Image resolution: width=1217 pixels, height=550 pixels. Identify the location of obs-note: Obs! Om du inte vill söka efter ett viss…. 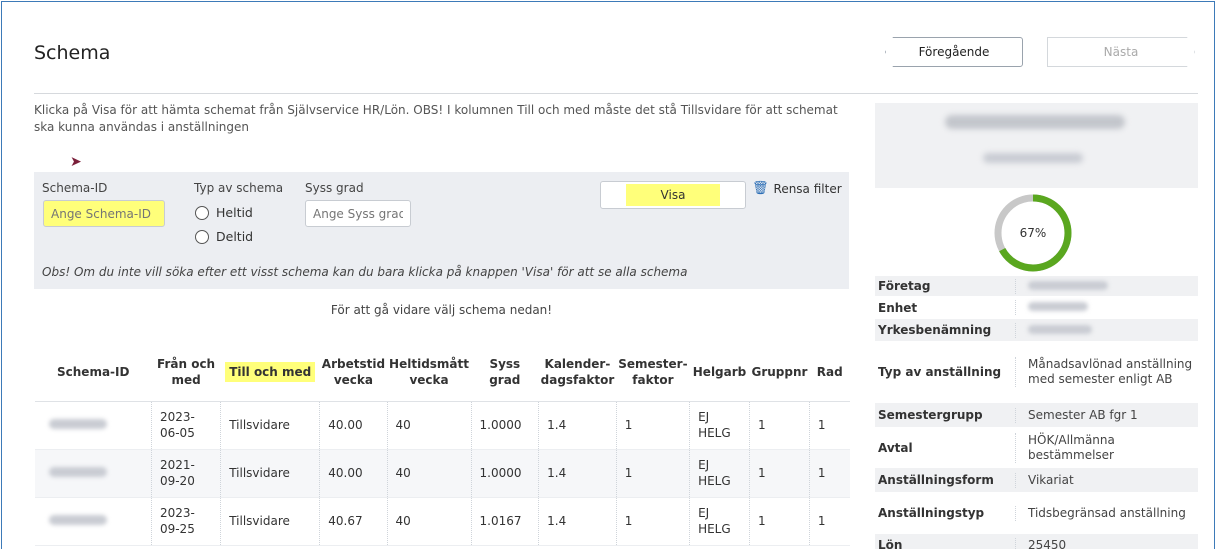
(365, 272).